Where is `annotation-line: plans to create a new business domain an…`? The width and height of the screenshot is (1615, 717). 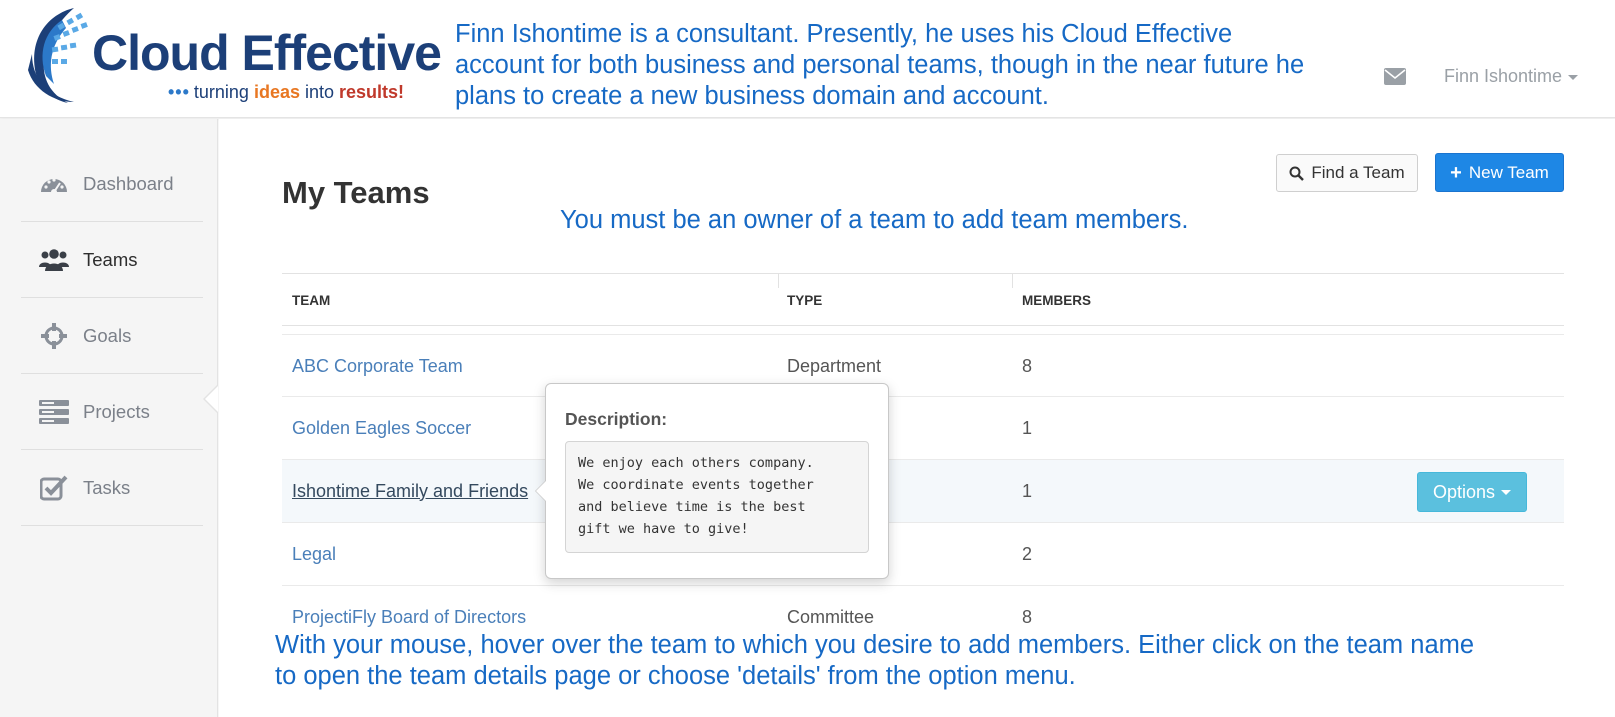
annotation-line: plans to create a new business domain an… is located at coordinates (752, 96).